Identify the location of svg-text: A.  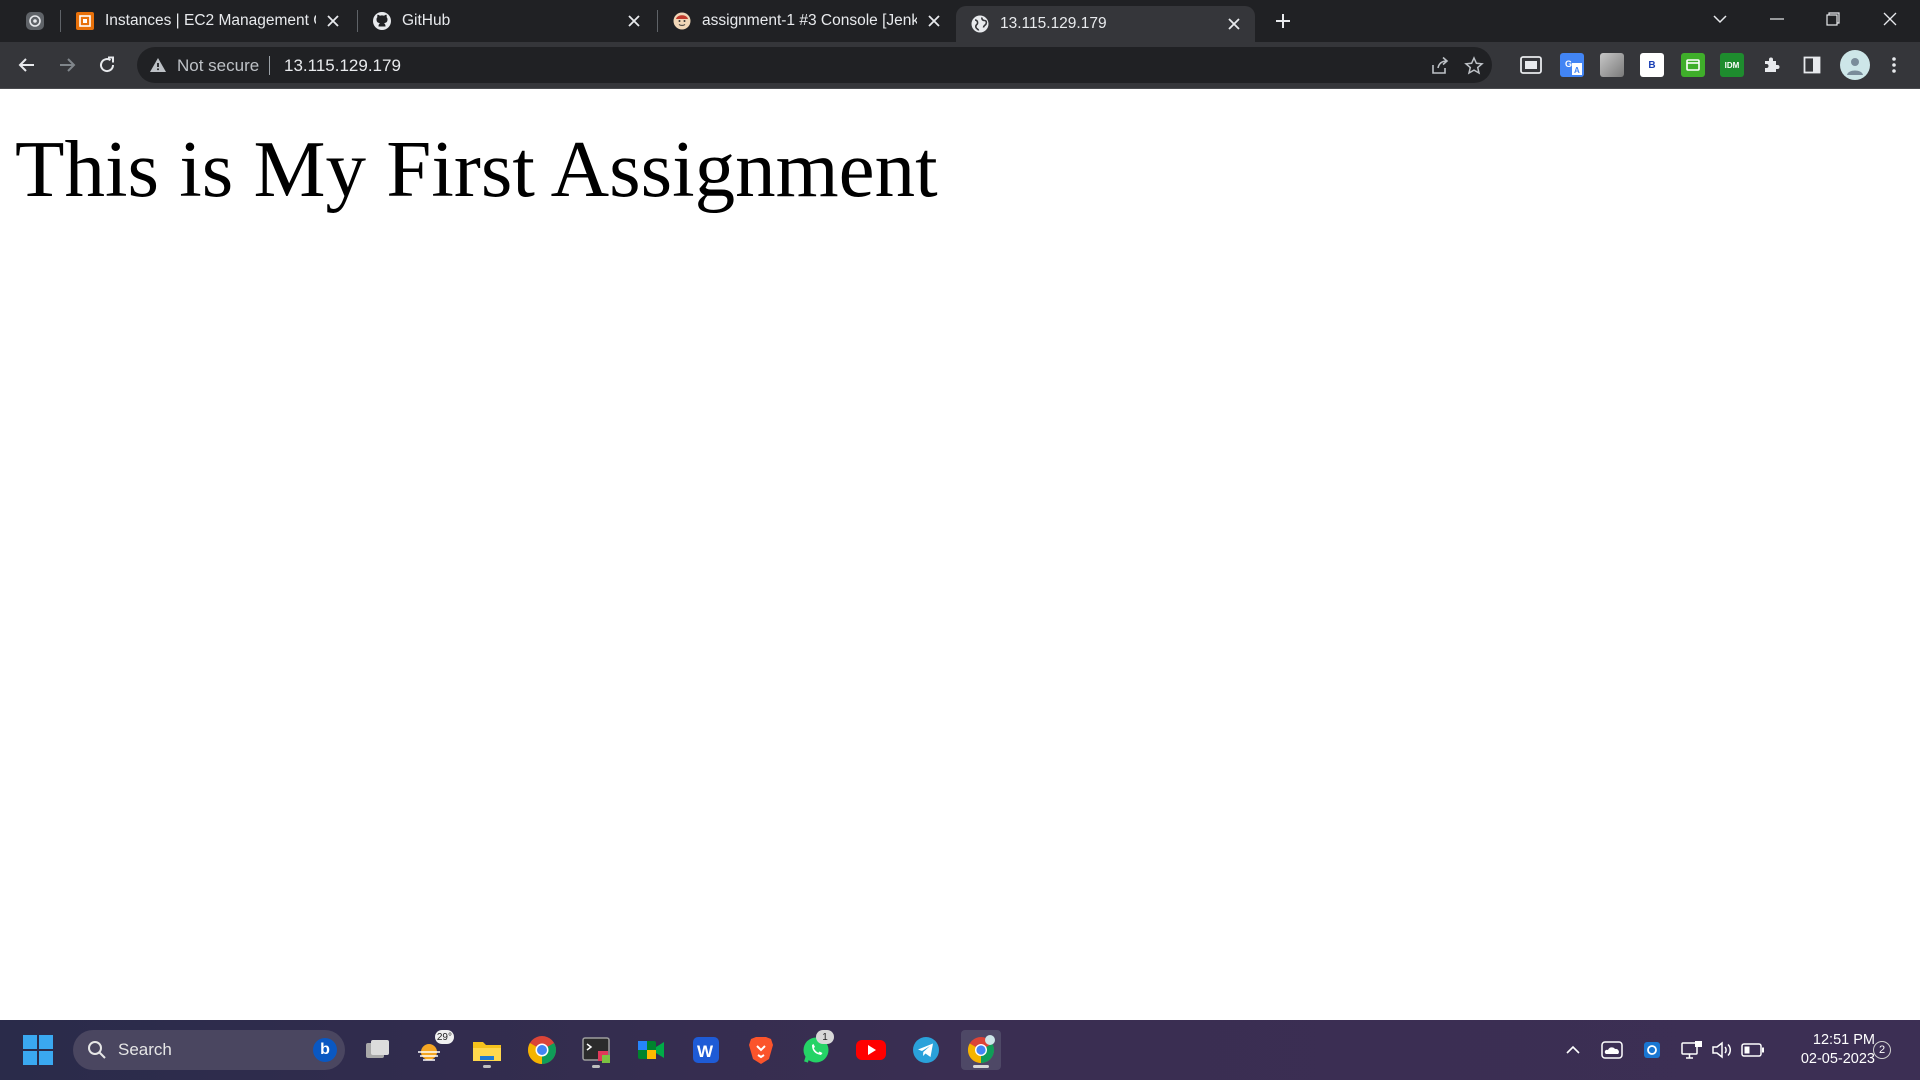
(1577, 70).